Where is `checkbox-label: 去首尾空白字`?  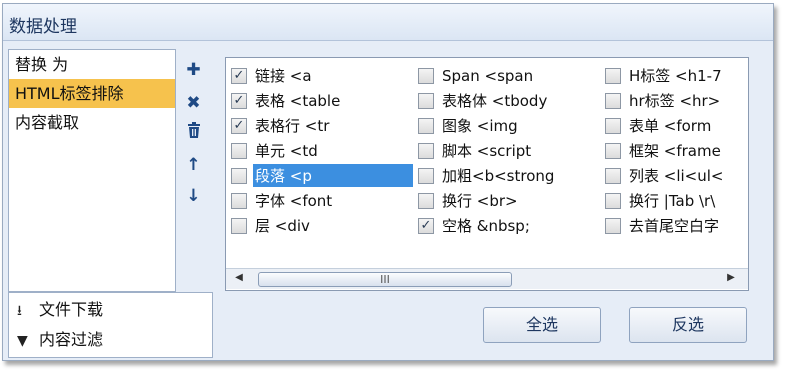 checkbox-label: 去首尾空白字 is located at coordinates (674, 226).